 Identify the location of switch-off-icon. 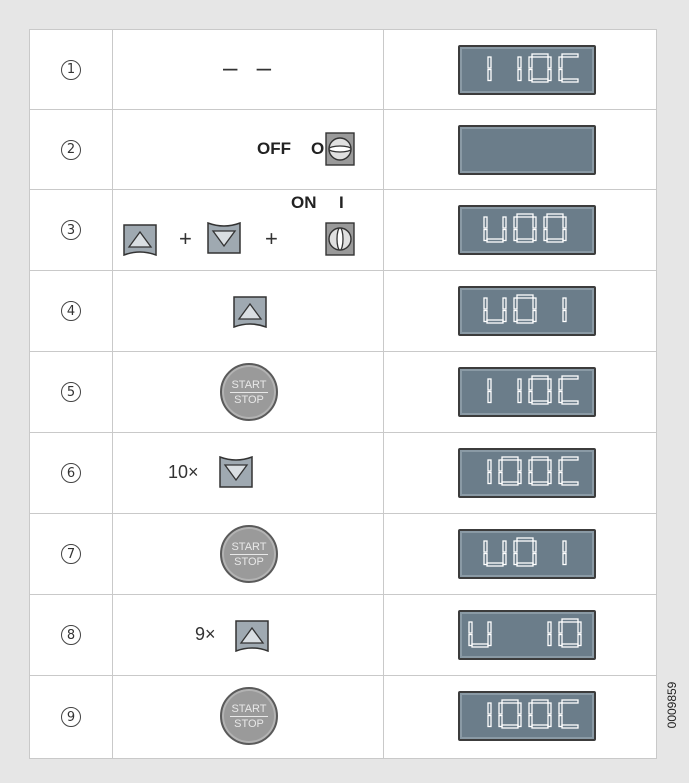
(340, 149).